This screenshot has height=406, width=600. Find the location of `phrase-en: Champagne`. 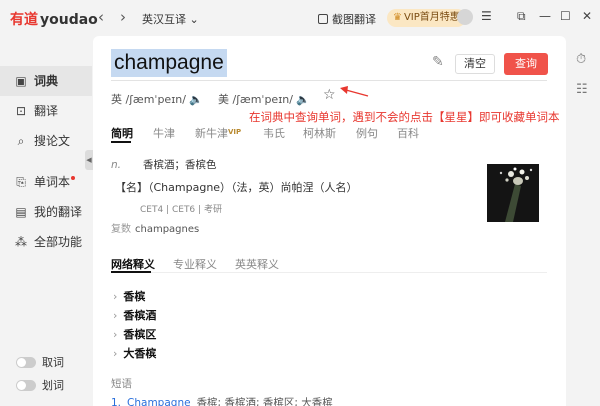

phrase-en: Champagne is located at coordinates (159, 401).